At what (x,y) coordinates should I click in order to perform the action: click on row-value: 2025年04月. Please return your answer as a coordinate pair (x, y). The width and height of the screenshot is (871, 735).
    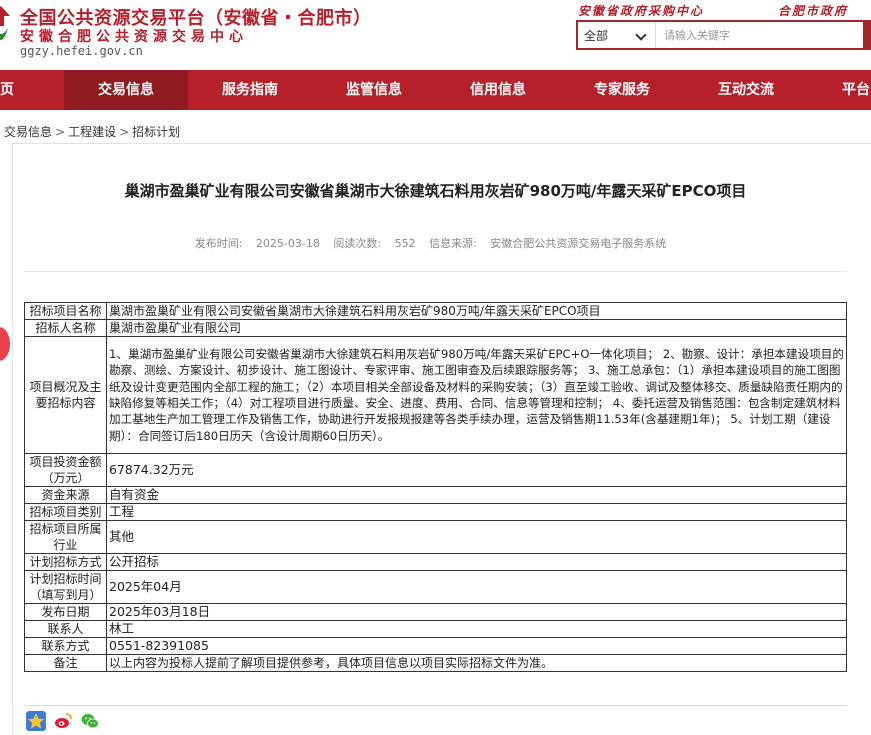
    Looking at the image, I should click on (476, 587).